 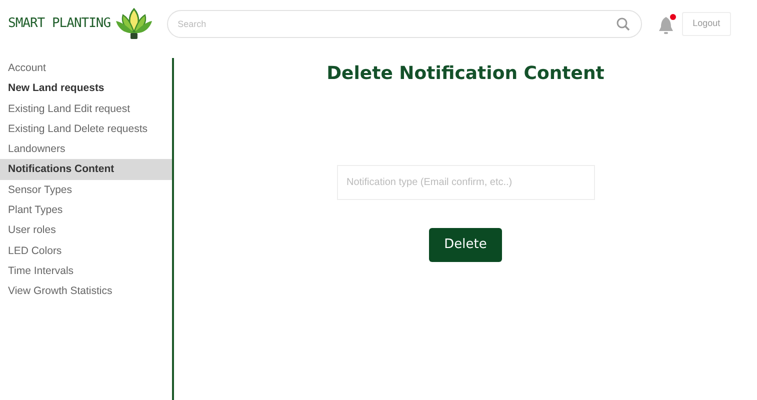 What do you see at coordinates (404, 24) in the screenshot?
I see `search-field: Search` at bounding box center [404, 24].